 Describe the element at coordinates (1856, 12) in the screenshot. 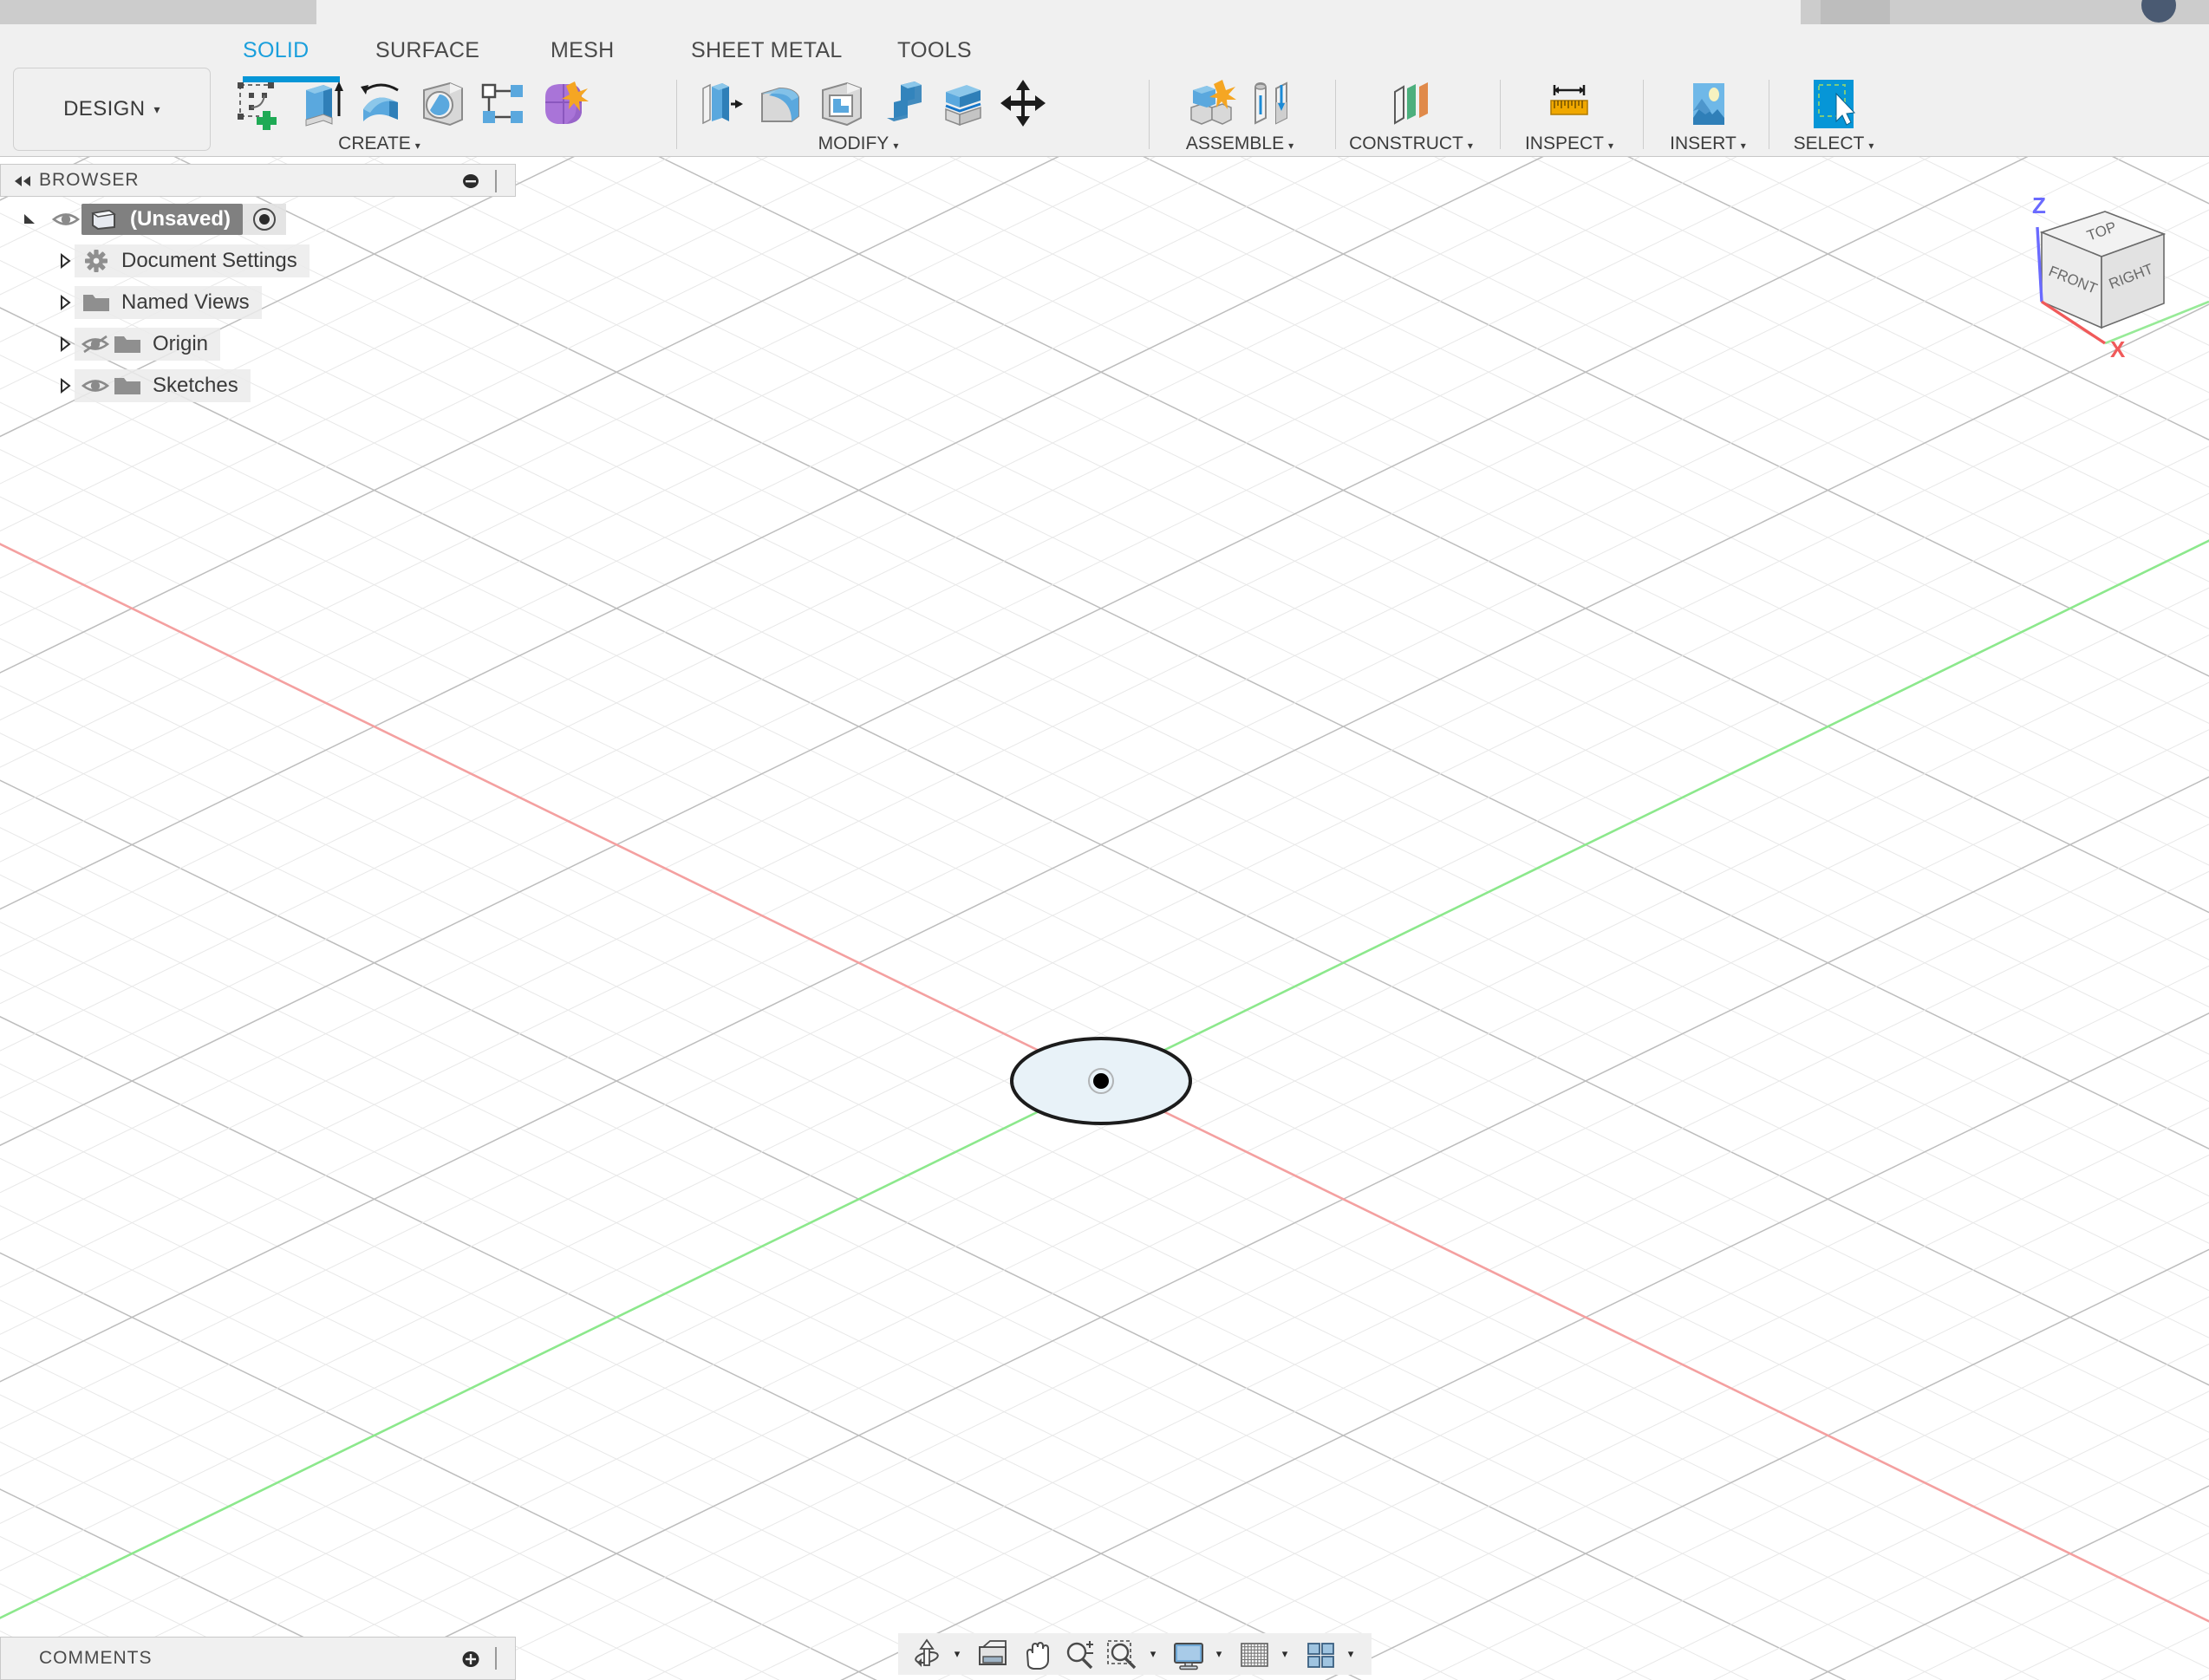

I see `chrome-bar-right-highlight` at that location.